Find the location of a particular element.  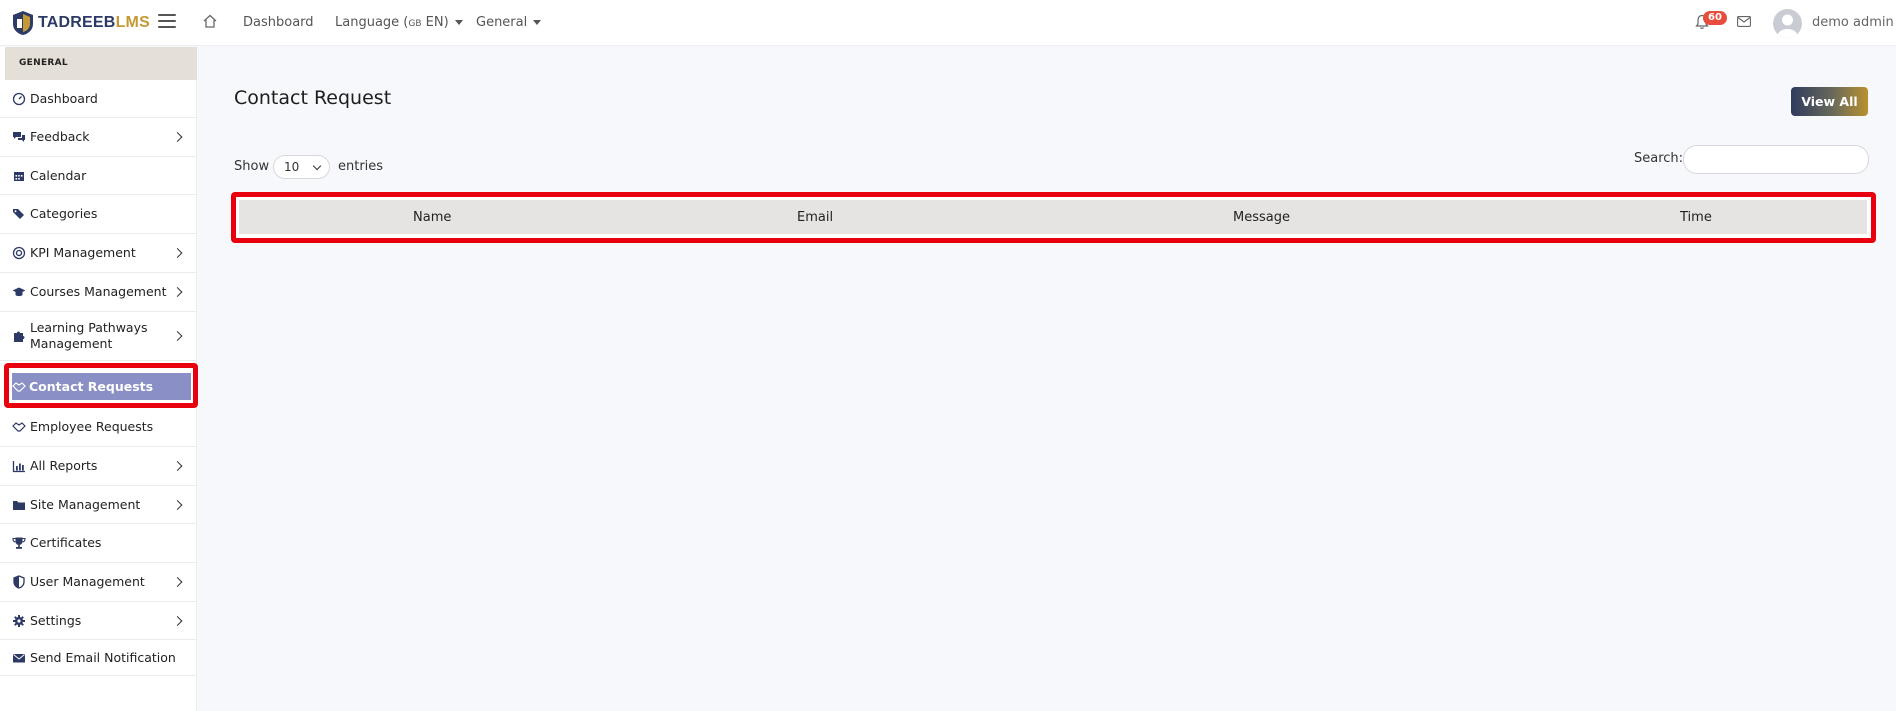

sidebar-item-categories: Categories is located at coordinates (98, 214).